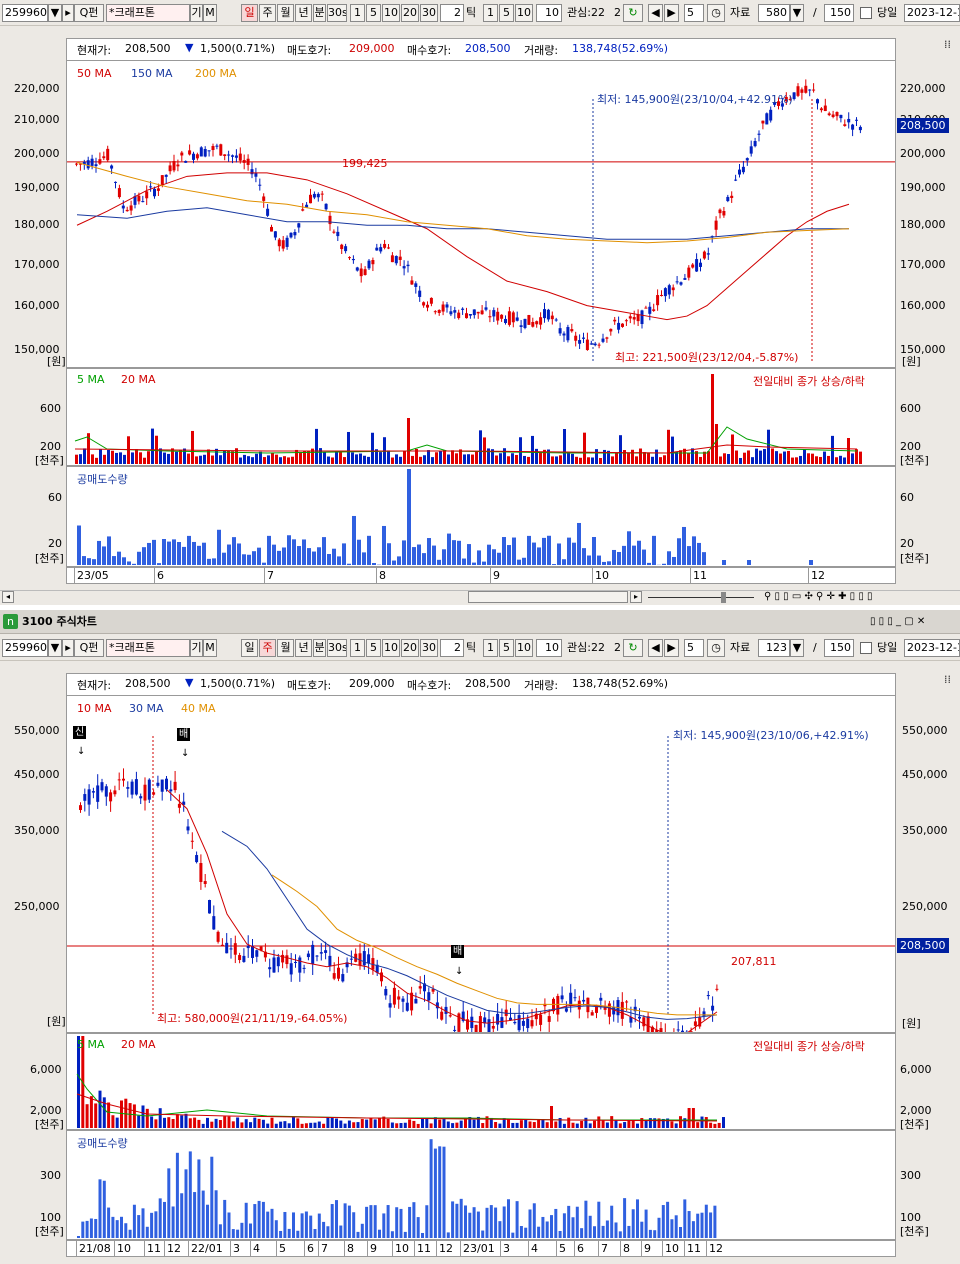  What do you see at coordinates (818, 597) in the screenshot?
I see `zoom-icons: ⚲ ▯ ▯ ▭ ✣ ⚲ ✛ ✚ ▯ ▯ ▯` at bounding box center [818, 597].